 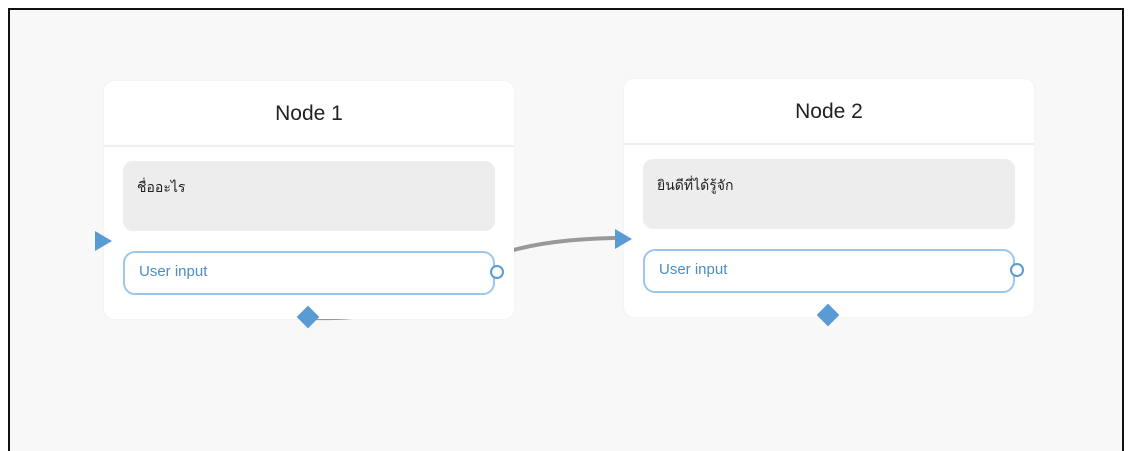 What do you see at coordinates (309, 114) in the screenshot?
I see `node-title: Node 1` at bounding box center [309, 114].